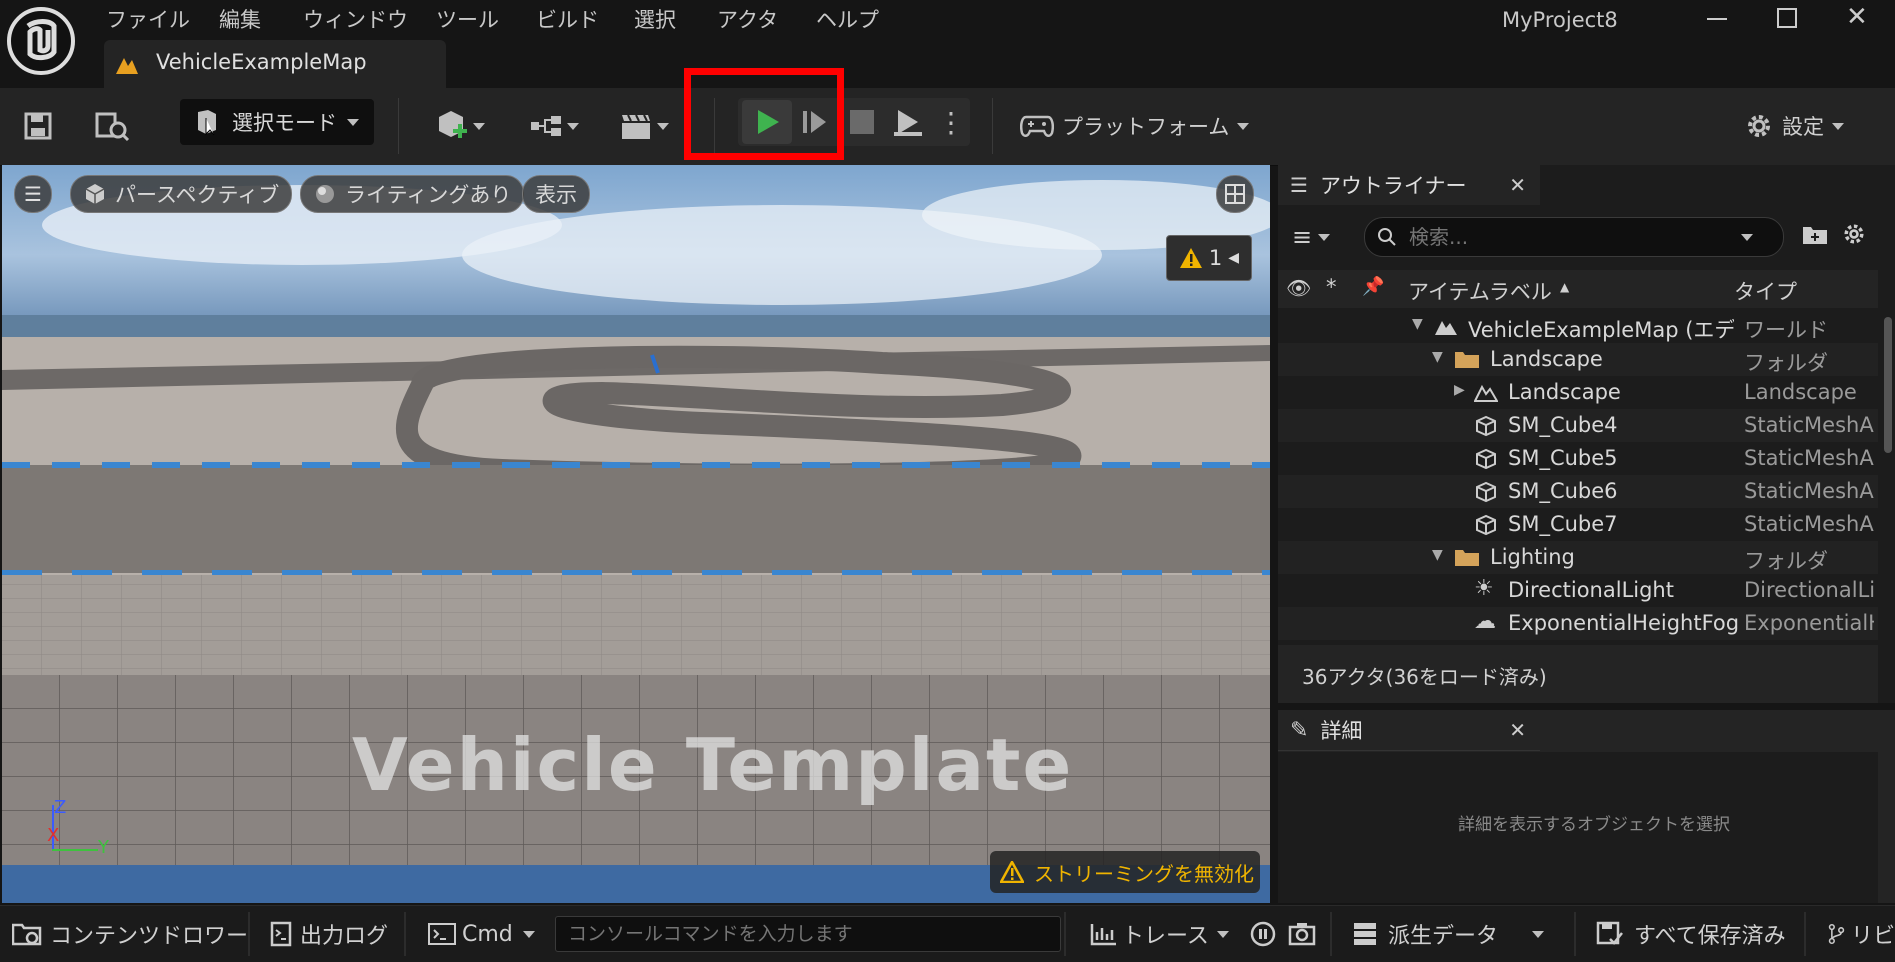 The image size is (1895, 962). Describe the element at coordinates (1578, 590) in the screenshot. I see `table-row: ☀ DirectionalLight DirectionalLight` at that location.